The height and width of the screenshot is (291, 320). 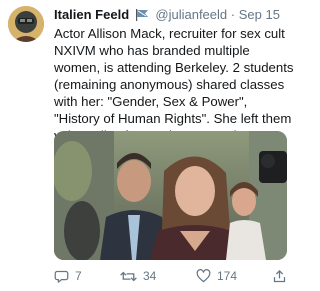 What do you see at coordinates (203, 276) in the screenshot?
I see `heart-icon` at bounding box center [203, 276].